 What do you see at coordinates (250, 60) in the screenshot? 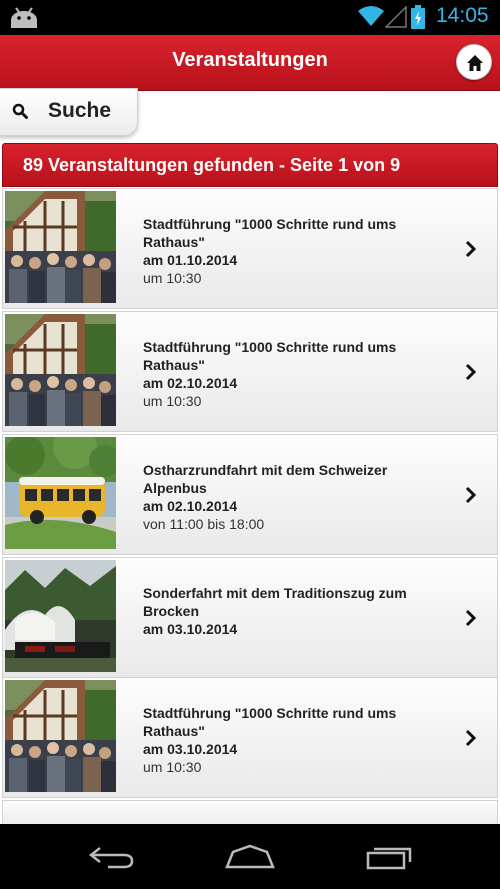
I see `page-title: Veranstaltungen` at bounding box center [250, 60].